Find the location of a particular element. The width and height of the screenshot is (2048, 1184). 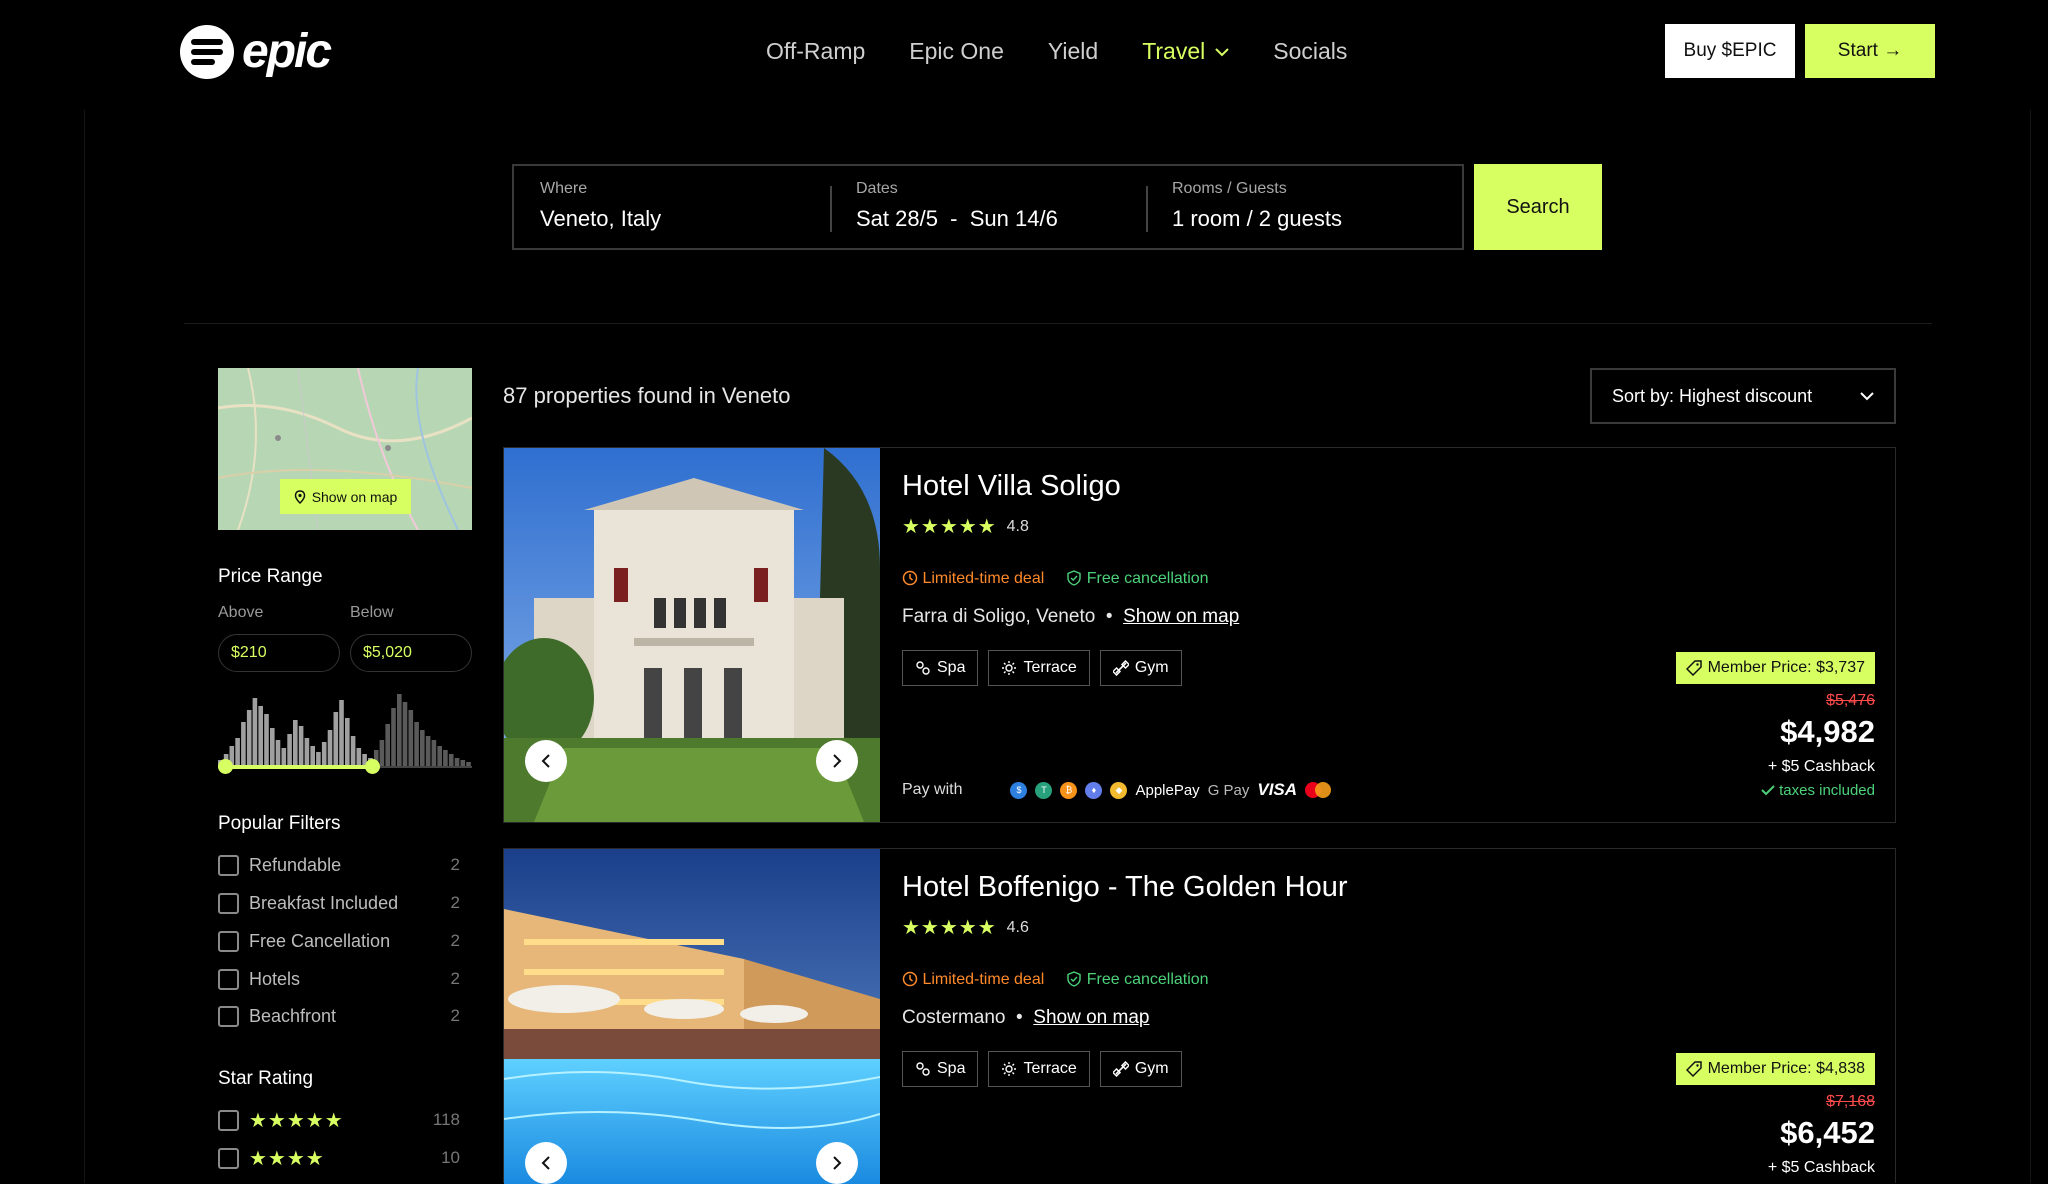

where-field: Where Veneto, Italy is located at coordinates (672, 207).